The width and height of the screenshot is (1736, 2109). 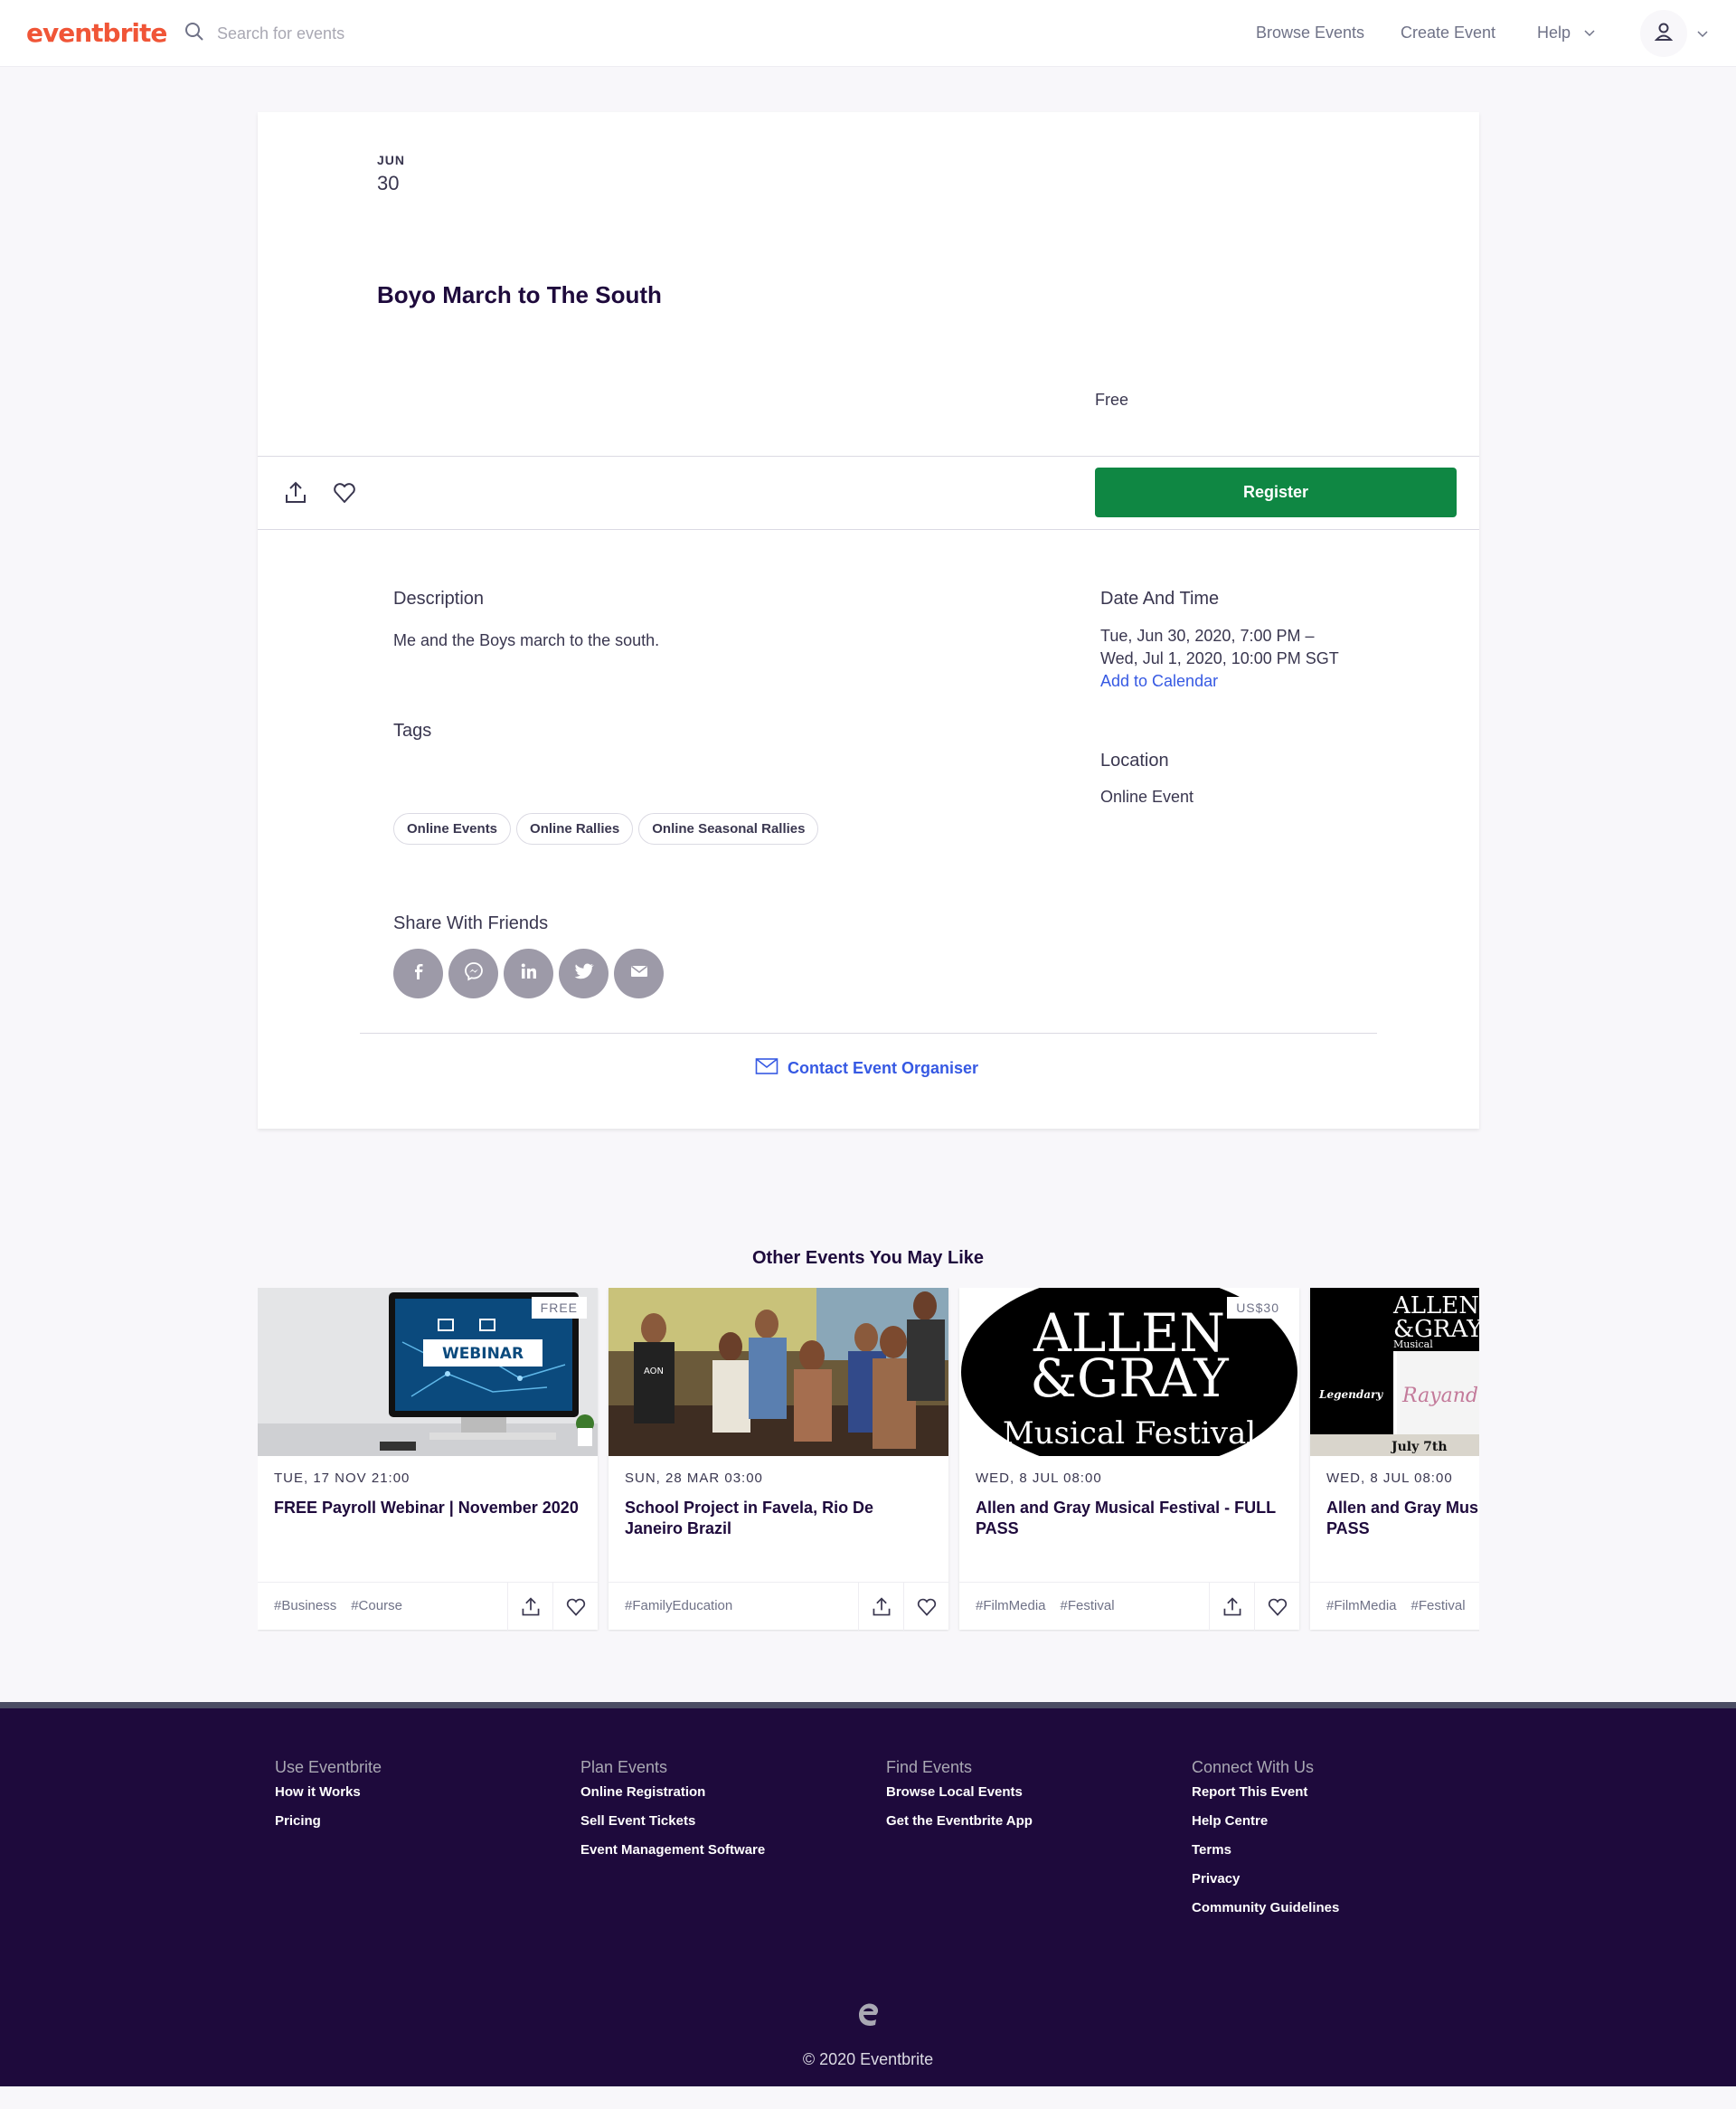 What do you see at coordinates (428, 1372) in the screenshot?
I see `event-image-webinar: WEBINAR FREE` at bounding box center [428, 1372].